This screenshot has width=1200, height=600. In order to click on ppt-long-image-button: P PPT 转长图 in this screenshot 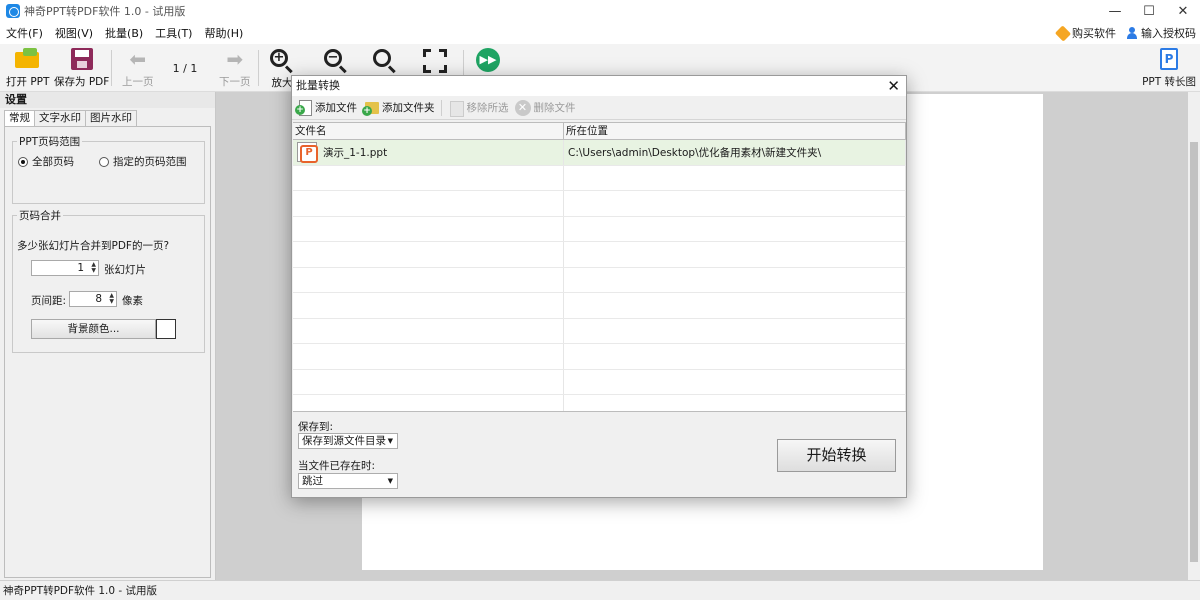, I will do `click(1169, 69)`.